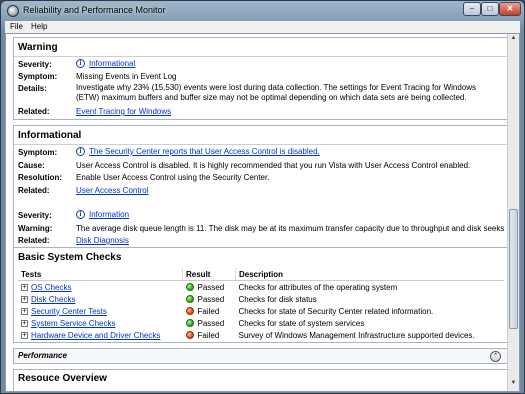  I want to click on collapse-icon: ⌃, so click(495, 356).